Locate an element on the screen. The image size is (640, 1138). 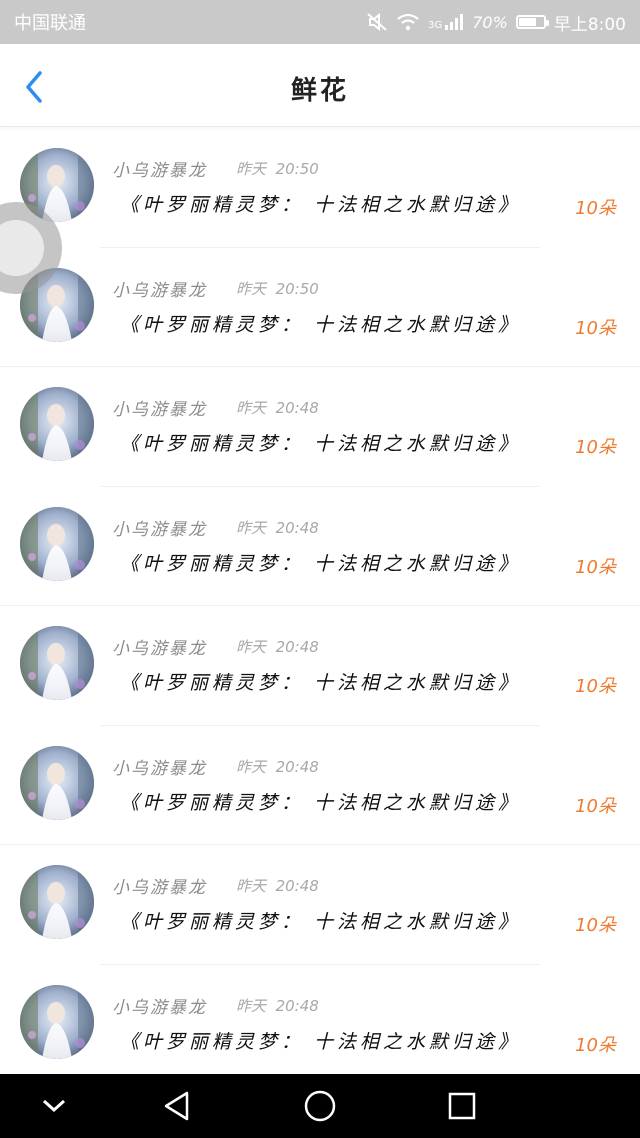
signal-icon is located at coordinates (454, 22).